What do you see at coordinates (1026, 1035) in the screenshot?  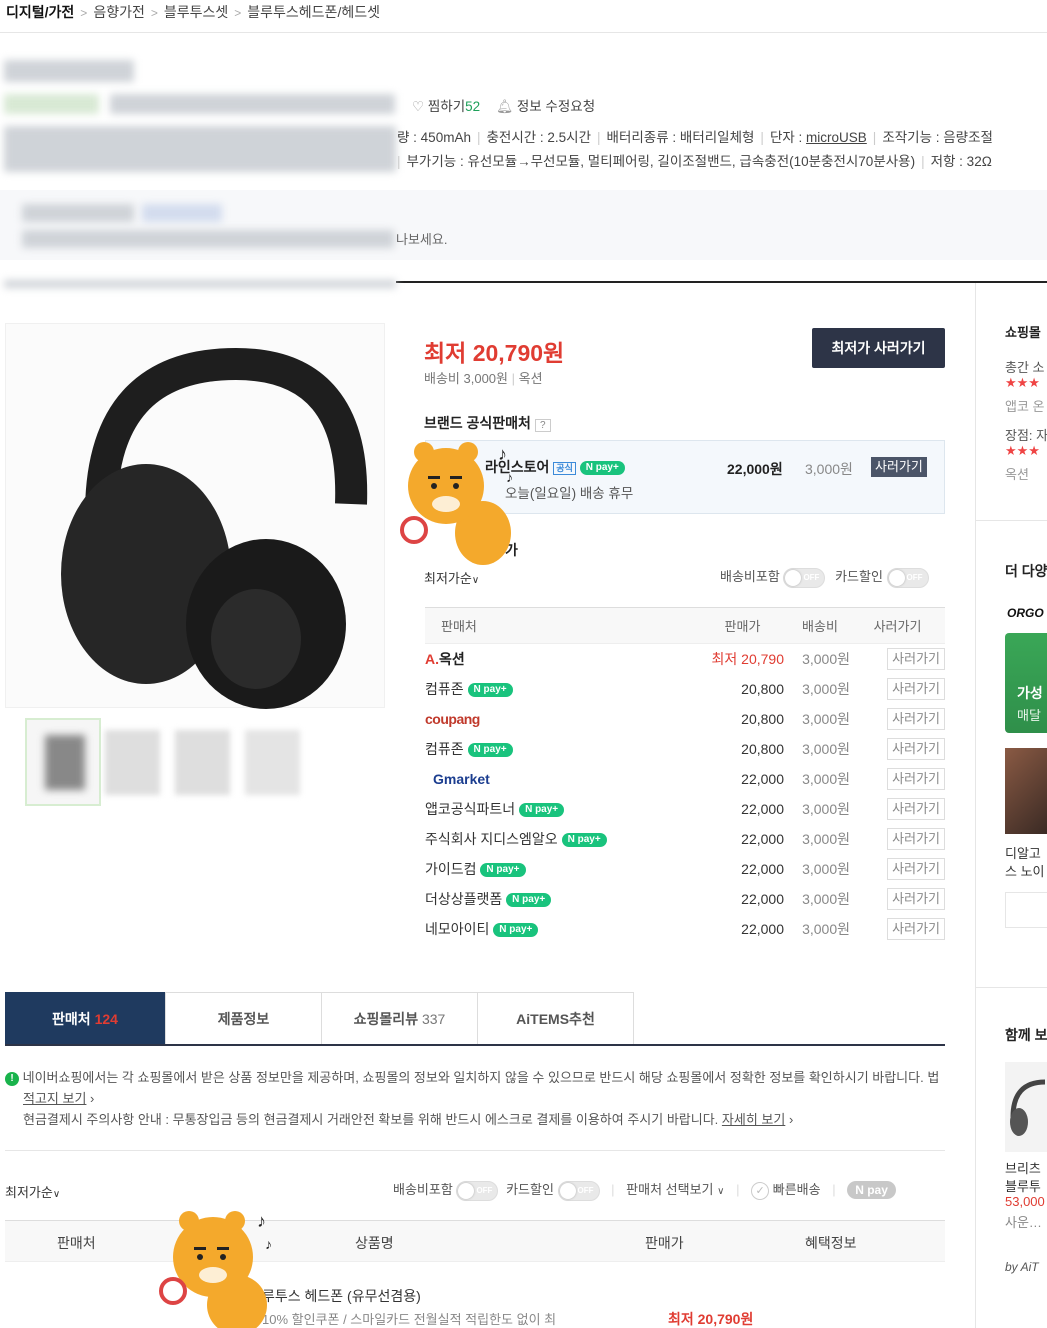 I see `right-section-title-3: 함께 보` at bounding box center [1026, 1035].